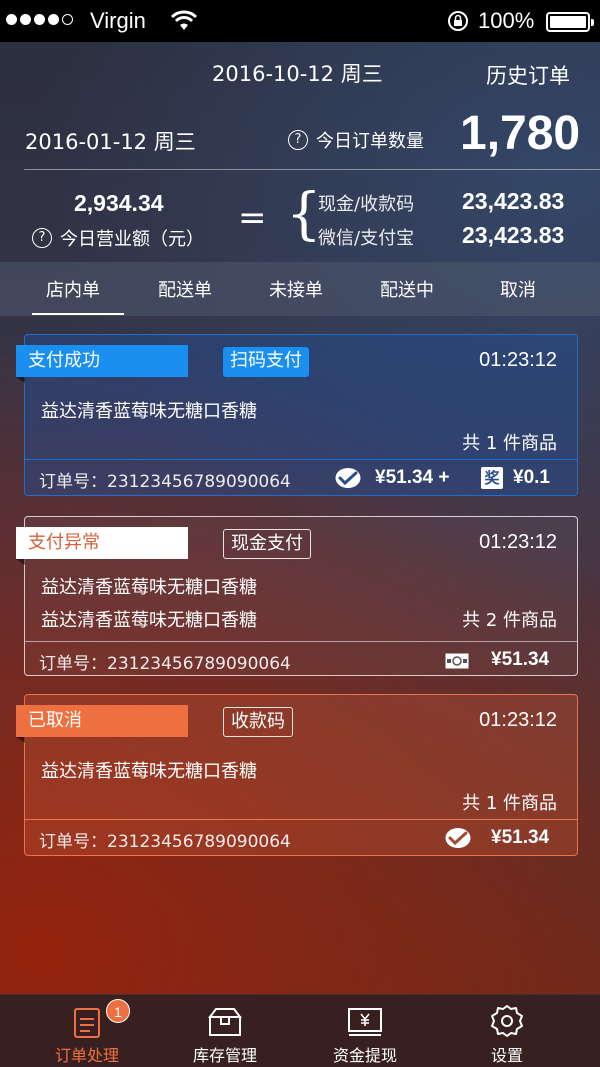 The image size is (600, 1067). I want to click on nav-withdraw: 资金提现, so click(365, 1031).